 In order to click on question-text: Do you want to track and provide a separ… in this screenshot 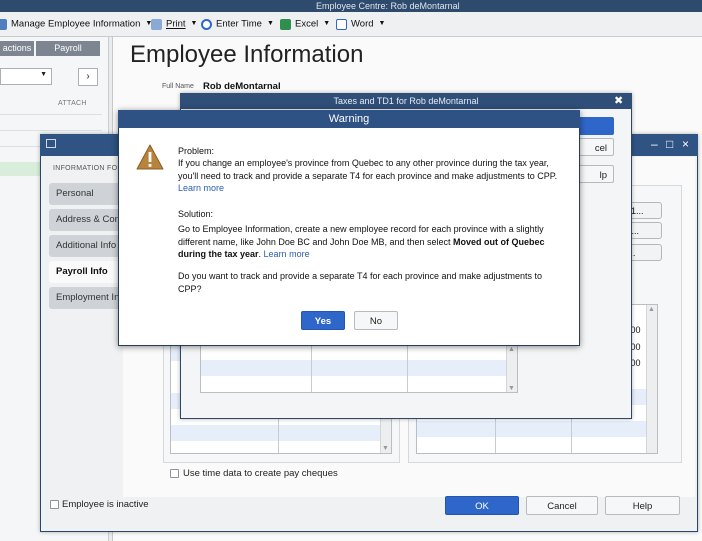, I will do `click(360, 282)`.